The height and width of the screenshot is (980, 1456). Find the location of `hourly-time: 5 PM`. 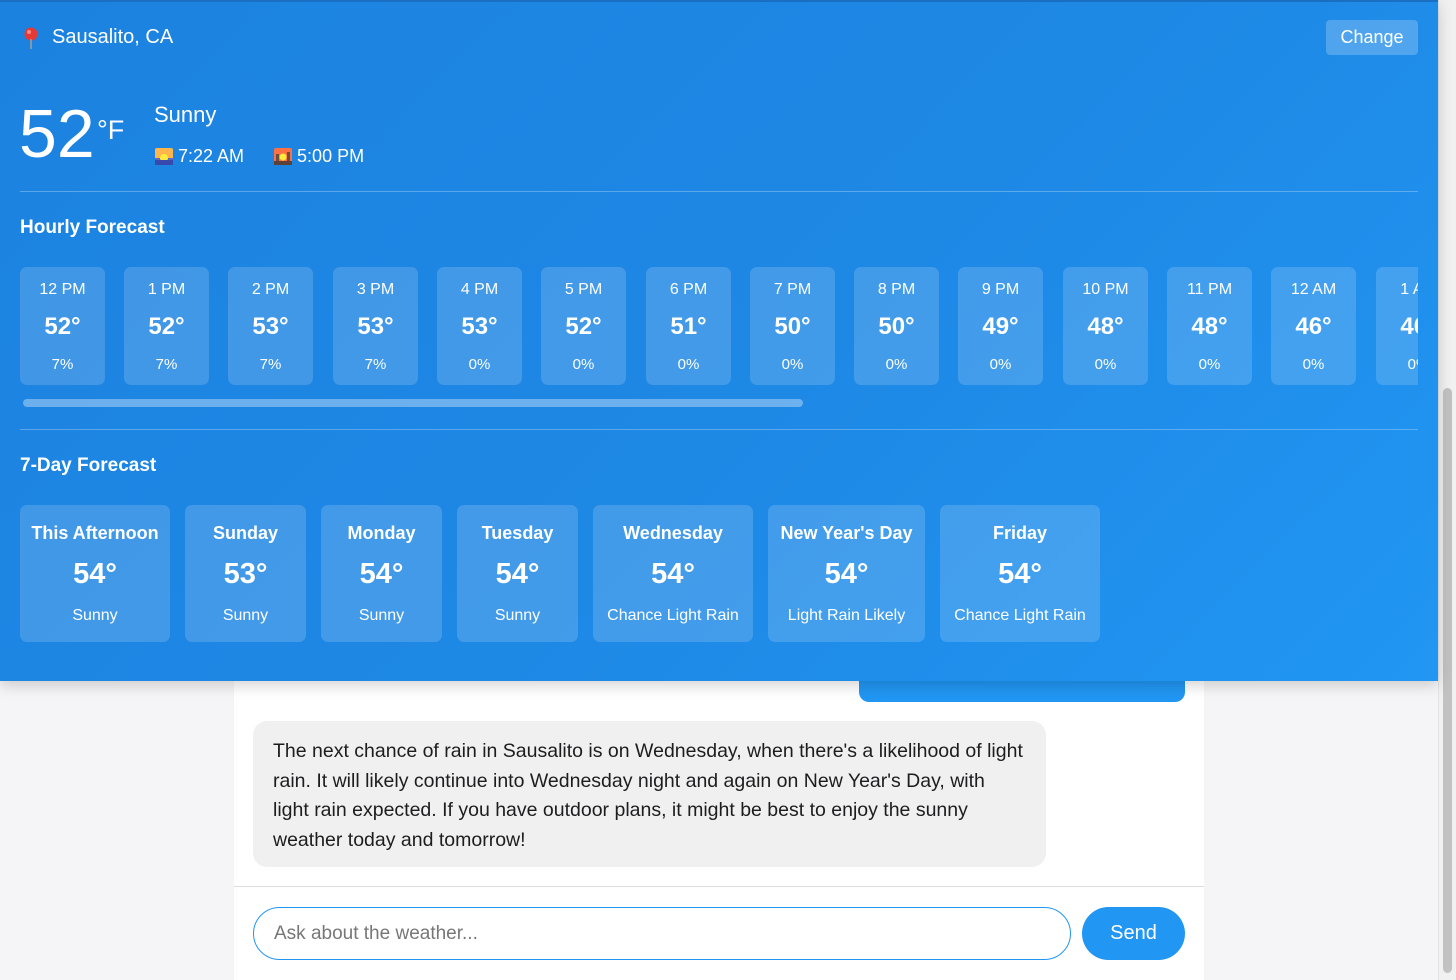

hourly-time: 5 PM is located at coordinates (583, 289).